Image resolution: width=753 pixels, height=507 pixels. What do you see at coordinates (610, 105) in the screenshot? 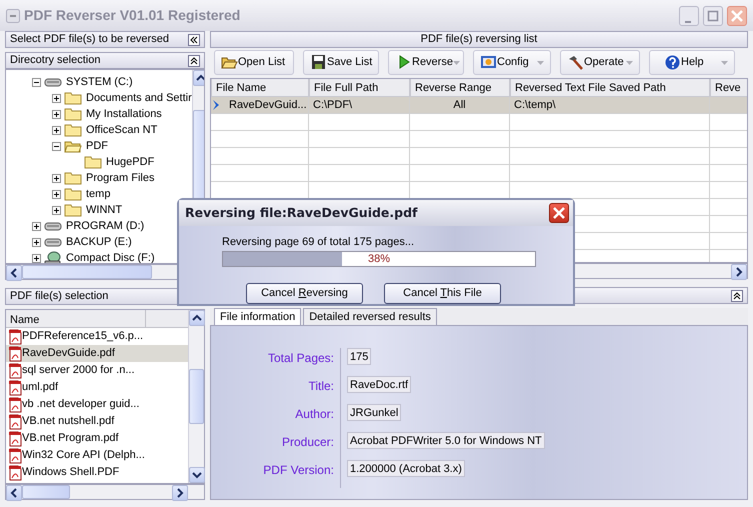
I see `table-cell: C:\temp\` at bounding box center [610, 105].